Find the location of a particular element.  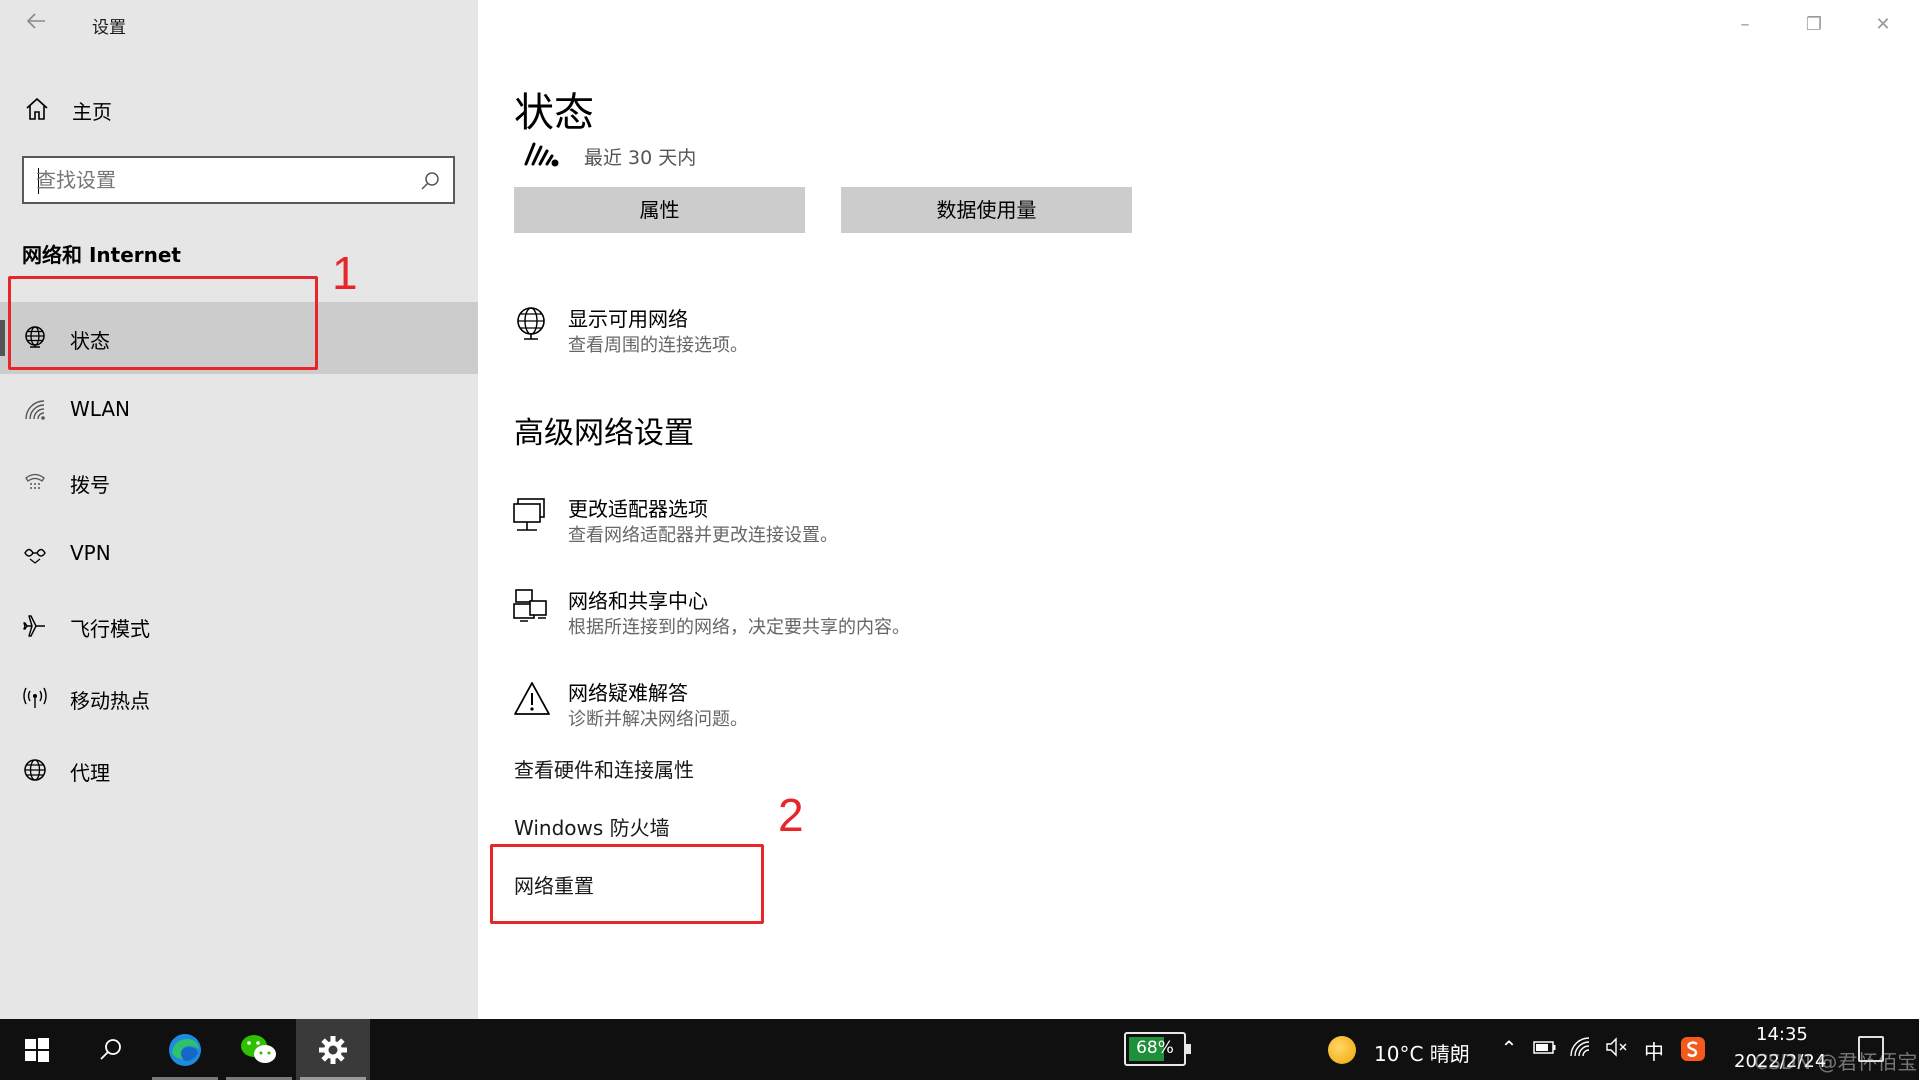

warning-icon is located at coordinates (532, 699).